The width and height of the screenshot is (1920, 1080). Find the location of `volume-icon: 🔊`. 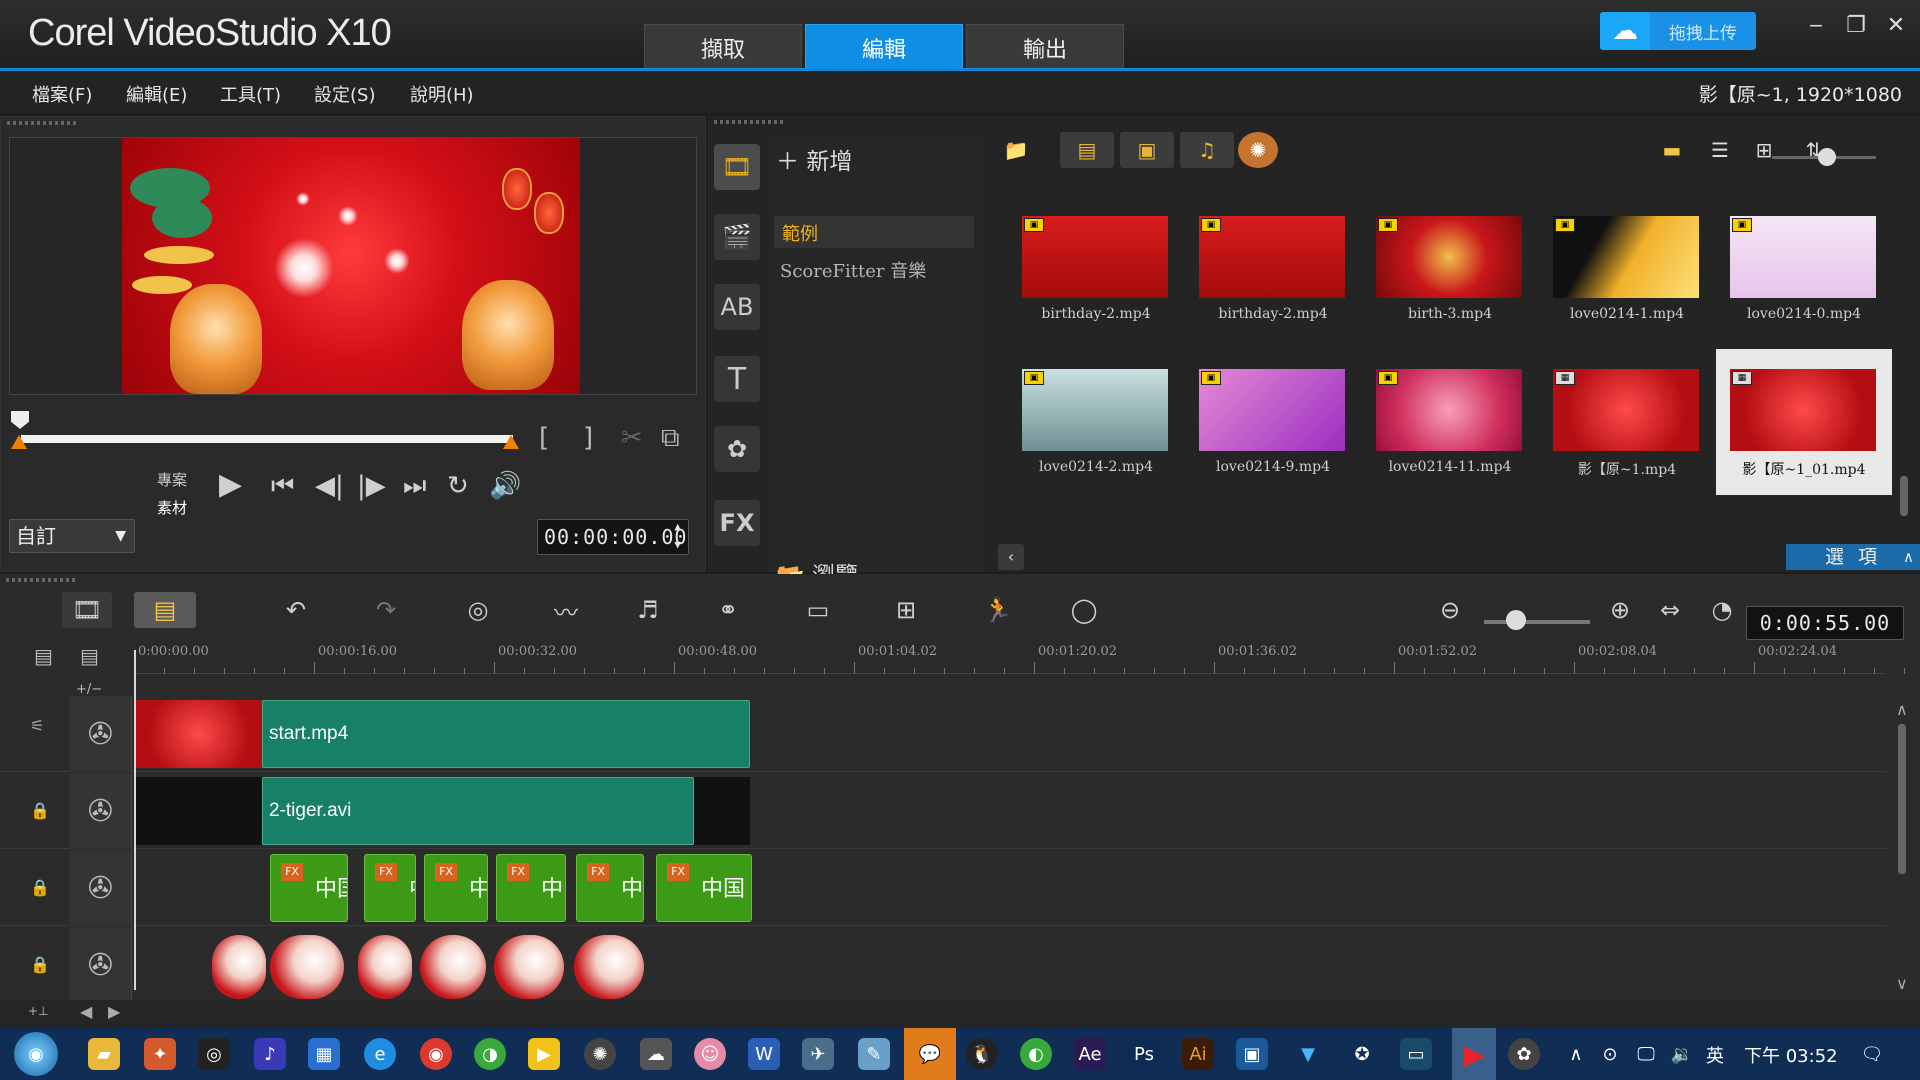

volume-icon: 🔊 is located at coordinates (505, 486).